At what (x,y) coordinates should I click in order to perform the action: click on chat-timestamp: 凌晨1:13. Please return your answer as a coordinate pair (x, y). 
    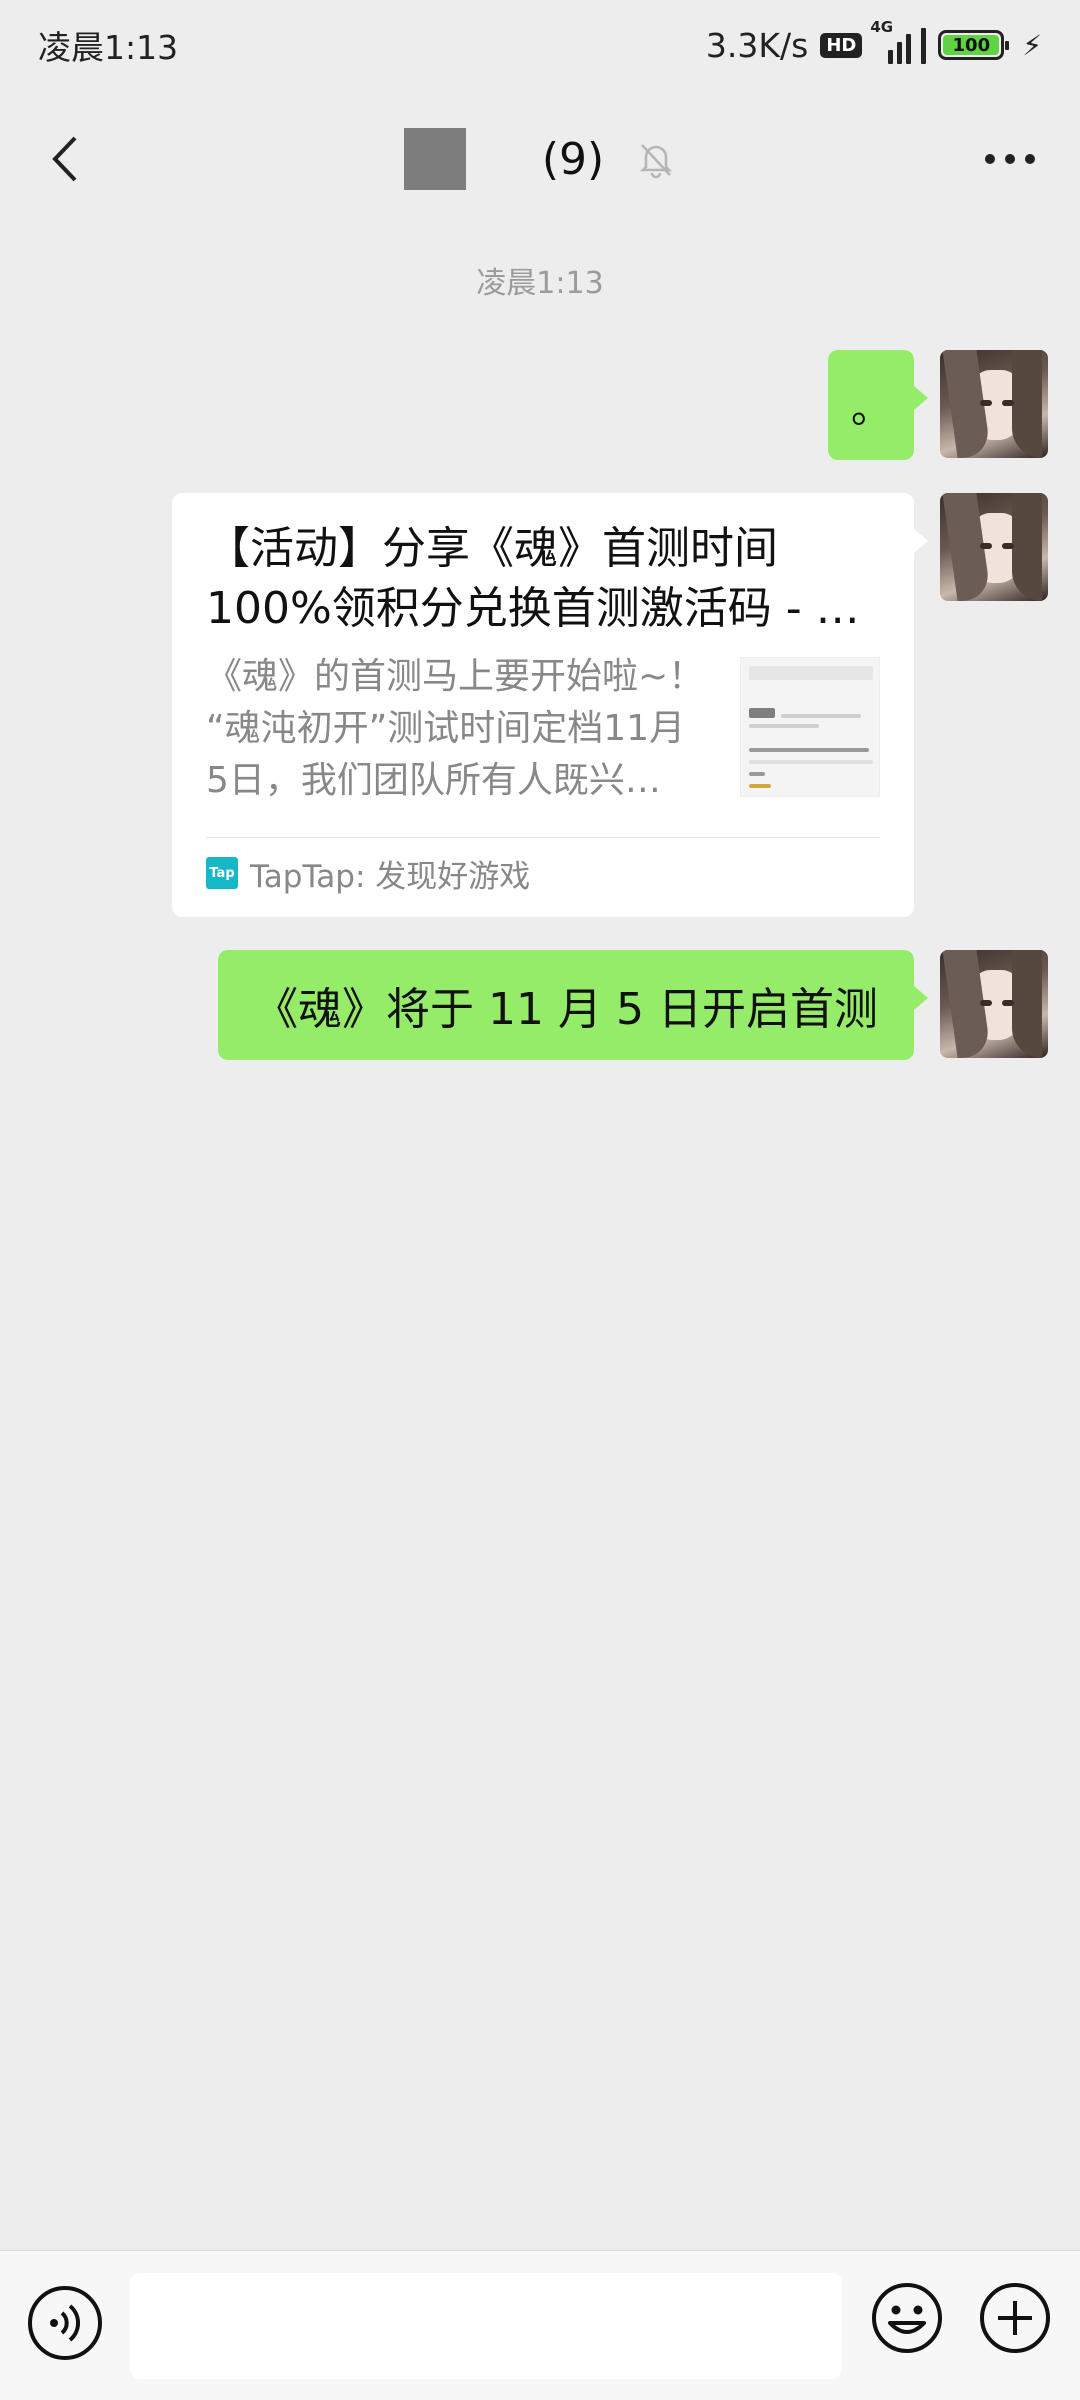
    Looking at the image, I should click on (540, 283).